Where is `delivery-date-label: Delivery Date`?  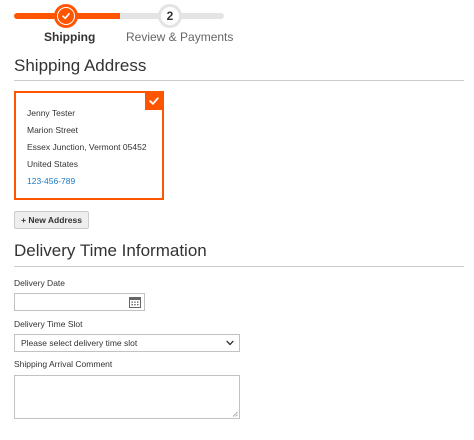 delivery-date-label: Delivery Date is located at coordinates (40, 283).